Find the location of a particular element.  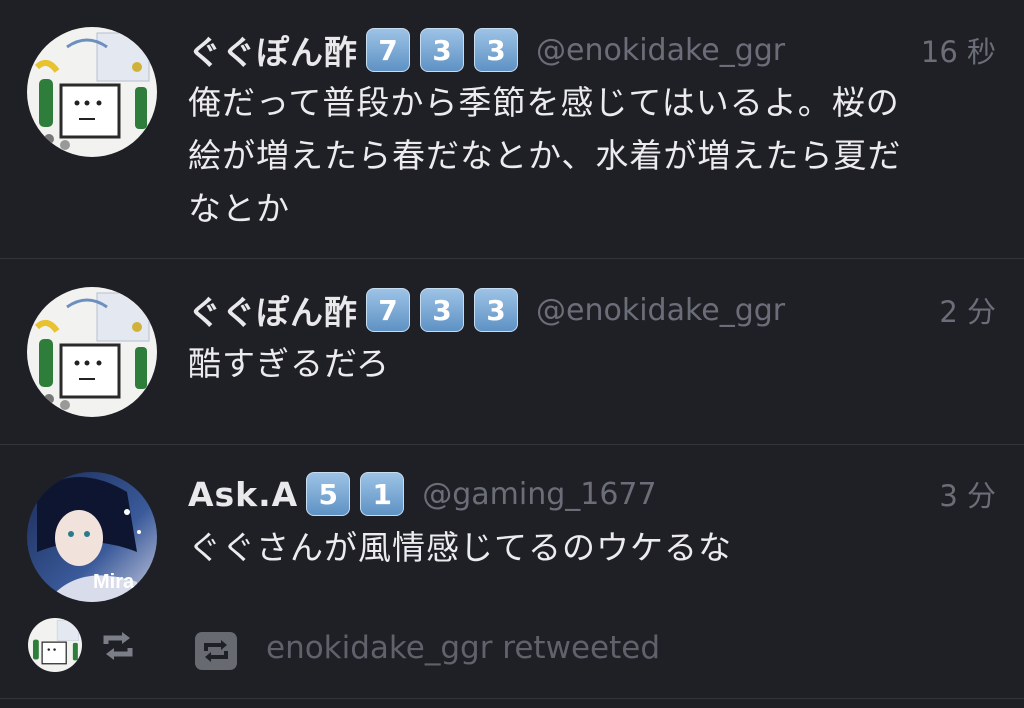

retweet-badge-icon is located at coordinates (216, 651).